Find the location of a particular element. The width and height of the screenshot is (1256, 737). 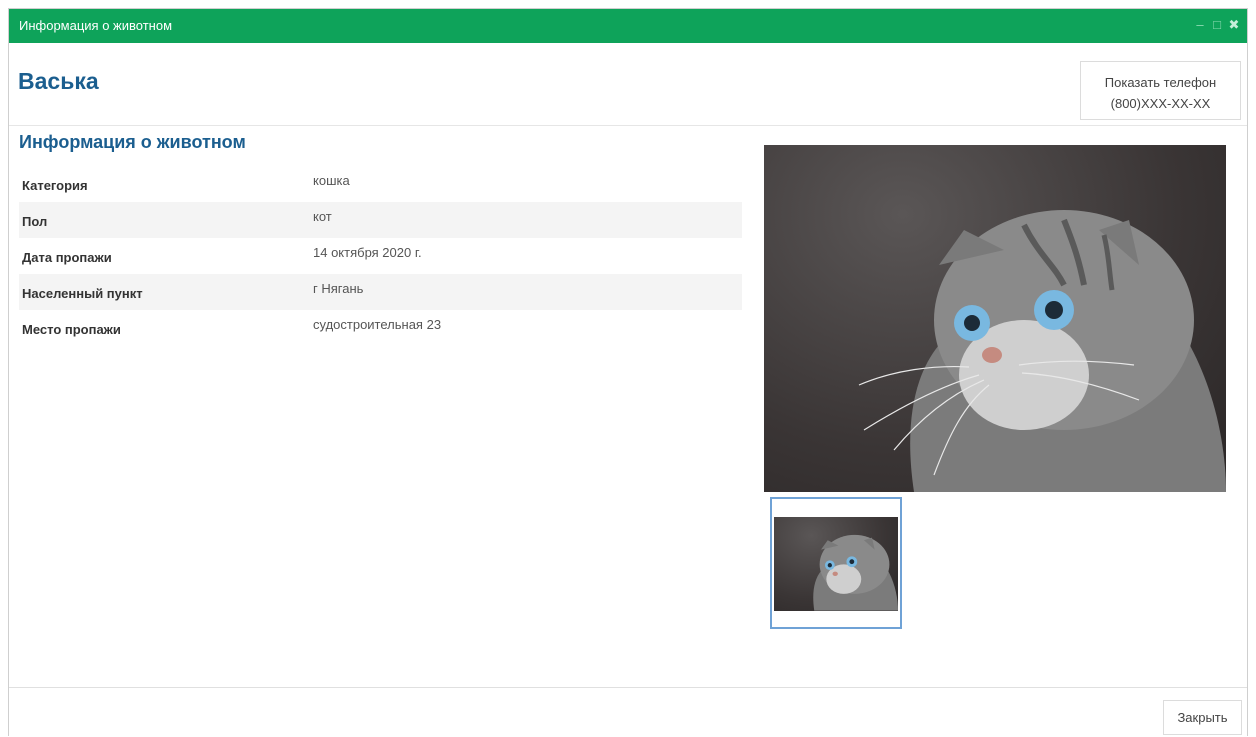

cat-photo is located at coordinates (1042, 351).